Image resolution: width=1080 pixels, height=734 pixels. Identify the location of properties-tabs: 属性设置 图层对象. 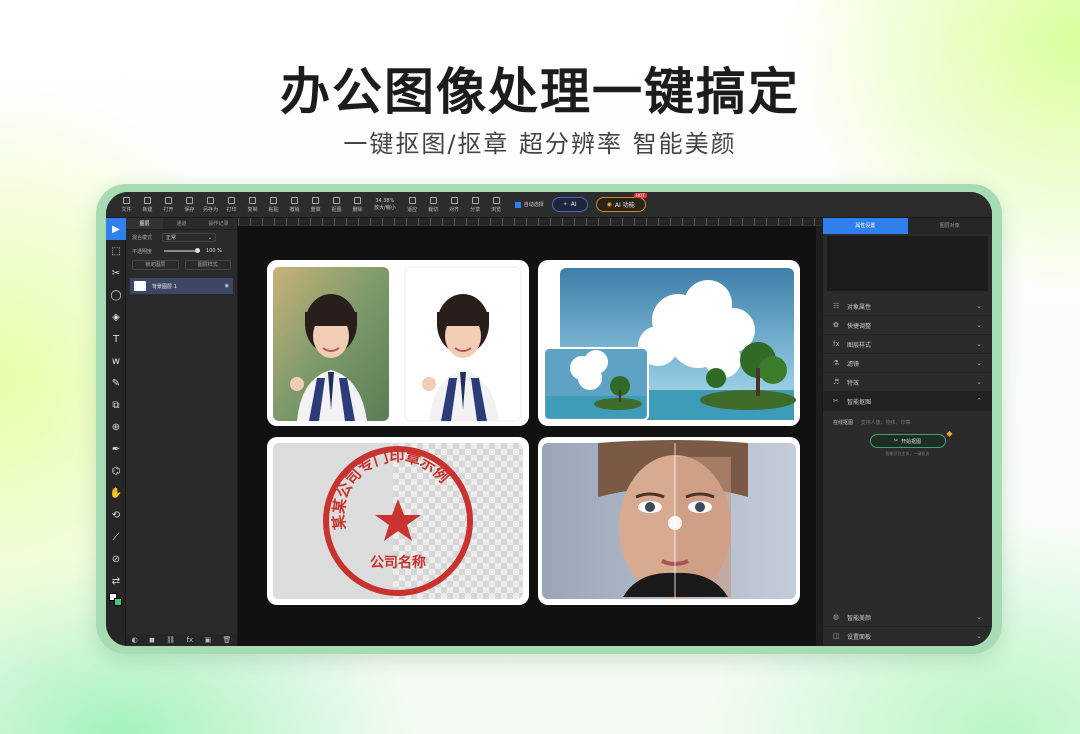
(907, 226).